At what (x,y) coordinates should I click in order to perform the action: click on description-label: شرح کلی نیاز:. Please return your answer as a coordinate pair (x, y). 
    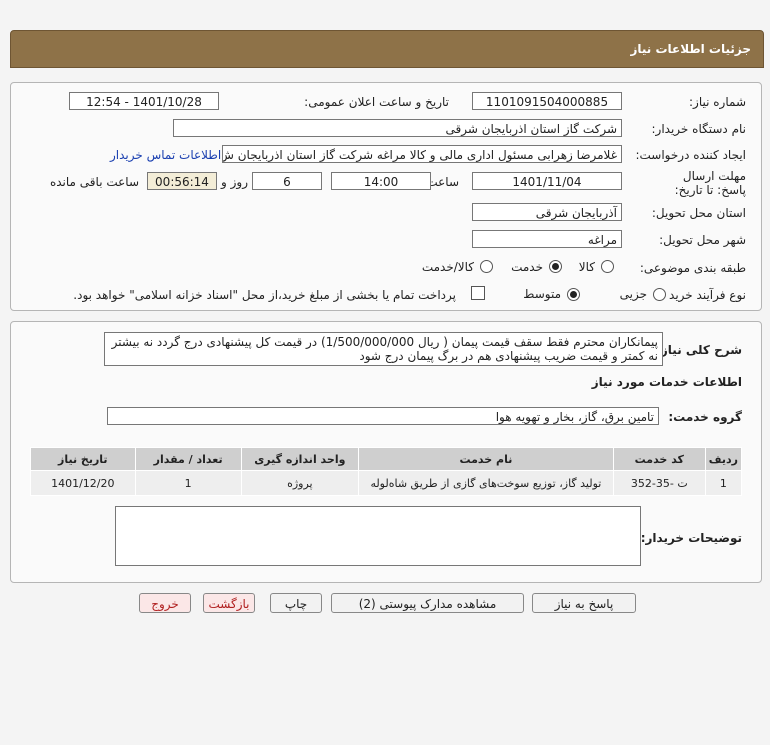
    Looking at the image, I should click on (699, 350).